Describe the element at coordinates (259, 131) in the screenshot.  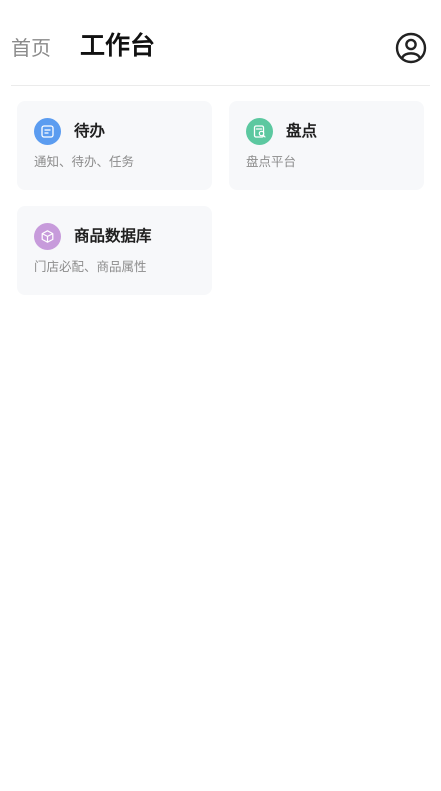
I see `inventory-icon` at that location.